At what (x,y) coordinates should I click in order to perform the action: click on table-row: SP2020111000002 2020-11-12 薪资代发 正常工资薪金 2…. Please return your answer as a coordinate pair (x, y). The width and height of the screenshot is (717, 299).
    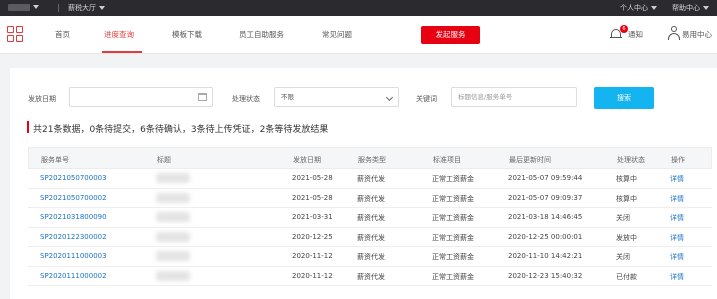
    Looking at the image, I should click on (370, 276).